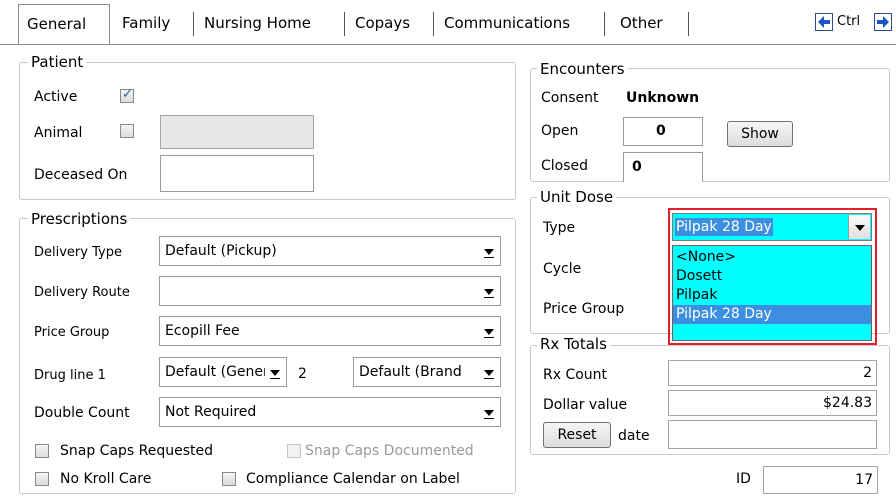 Image resolution: width=896 pixels, height=499 pixels. What do you see at coordinates (42, 479) in the screenshot?
I see `no-kroll-care-checkbox` at bounding box center [42, 479].